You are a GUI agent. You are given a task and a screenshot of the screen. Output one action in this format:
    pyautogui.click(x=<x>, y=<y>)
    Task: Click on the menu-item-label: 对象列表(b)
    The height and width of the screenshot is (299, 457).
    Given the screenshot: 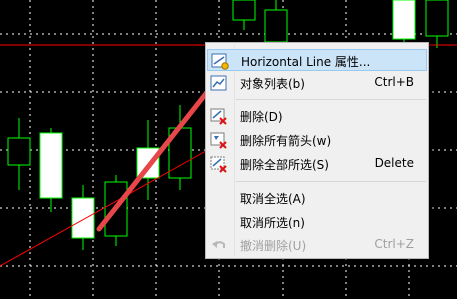 What is the action you would take?
    pyautogui.click(x=272, y=84)
    